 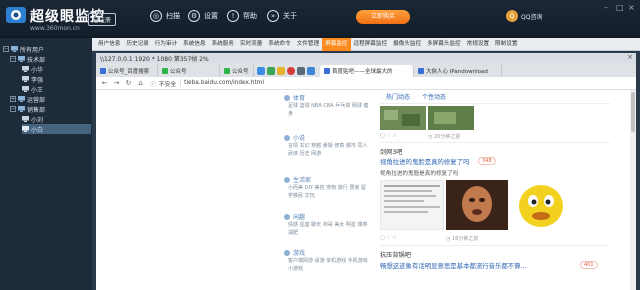 What do you see at coordinates (630, 57) in the screenshot?
I see `viewer-close-icon: ×` at bounding box center [630, 57].